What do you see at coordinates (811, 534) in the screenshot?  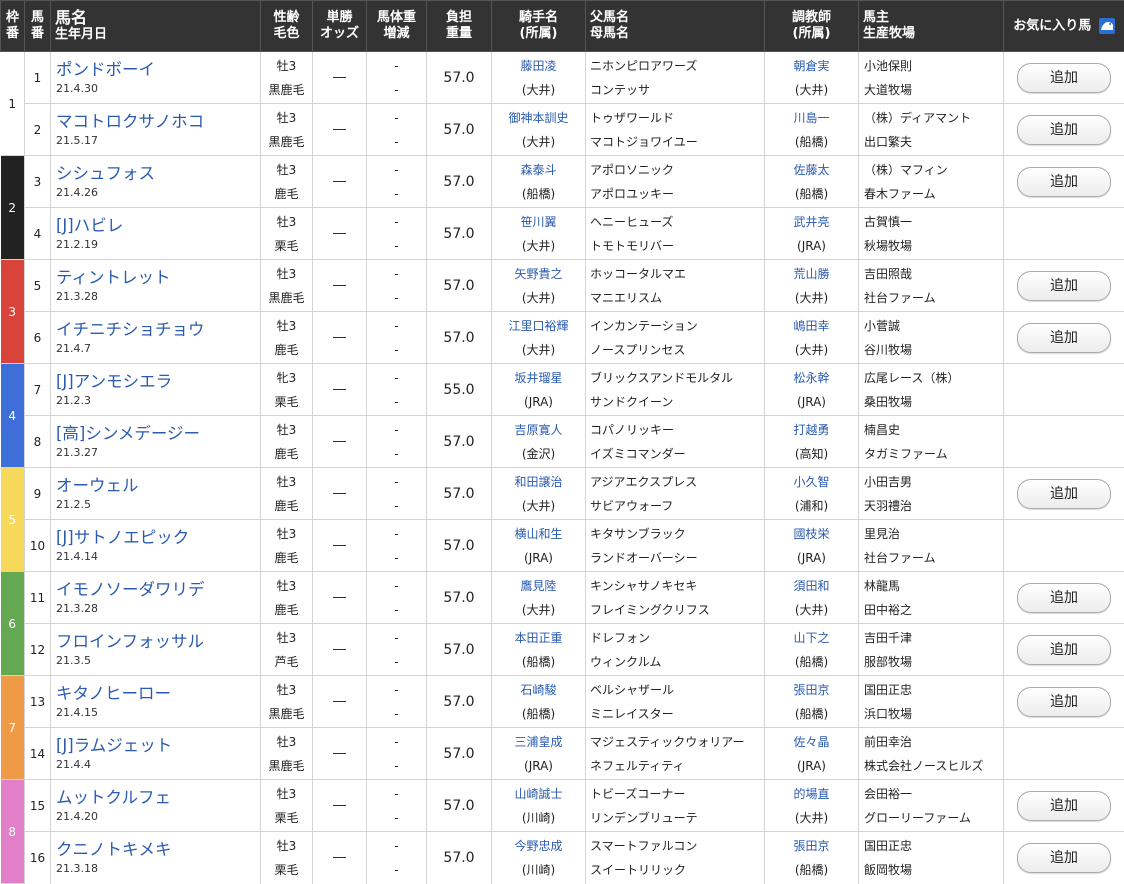 I see `trainer-name-link: 國枝栄` at bounding box center [811, 534].